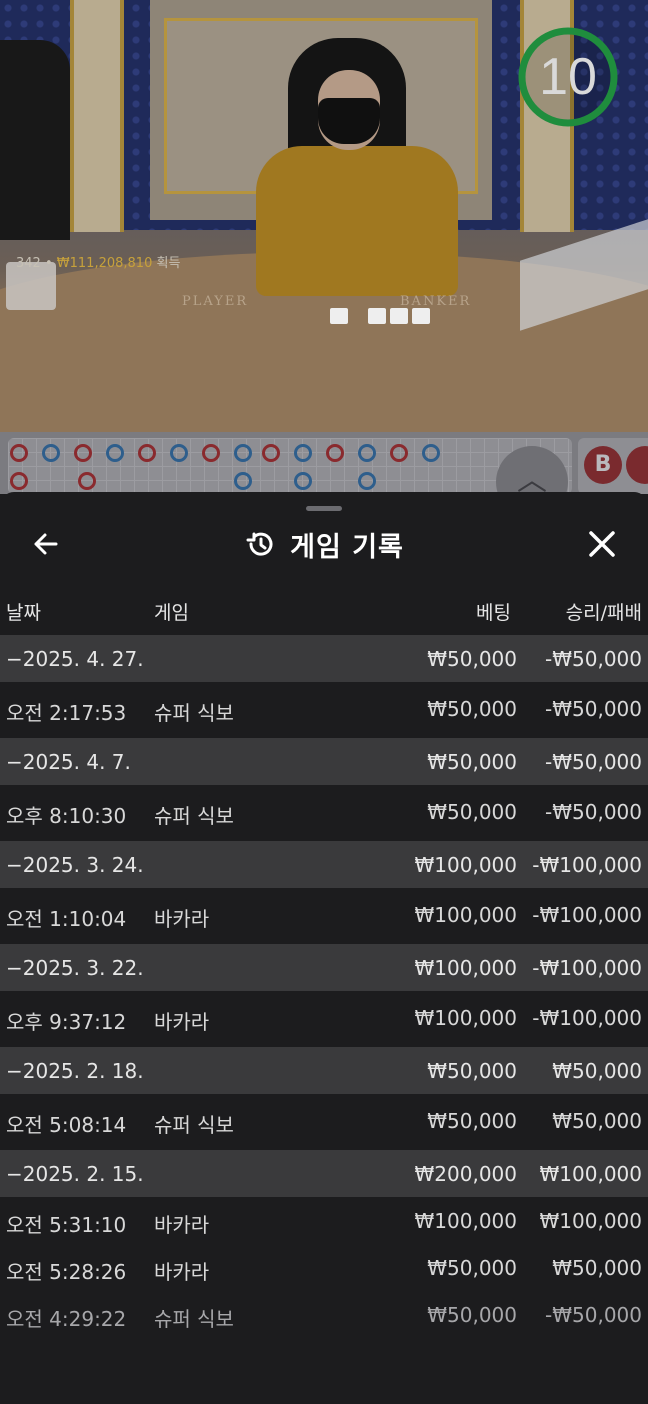  What do you see at coordinates (493, 613) in the screenshot?
I see `column-header-bet: 베팅` at bounding box center [493, 613].